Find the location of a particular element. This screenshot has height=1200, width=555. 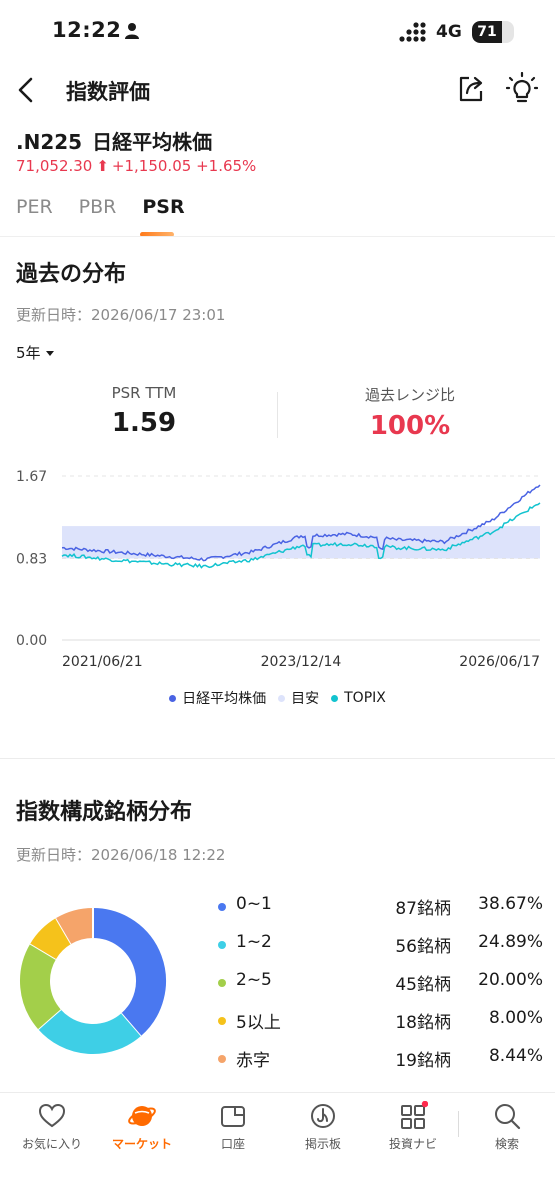

kpi-range-value: 100% is located at coordinates (410, 426).